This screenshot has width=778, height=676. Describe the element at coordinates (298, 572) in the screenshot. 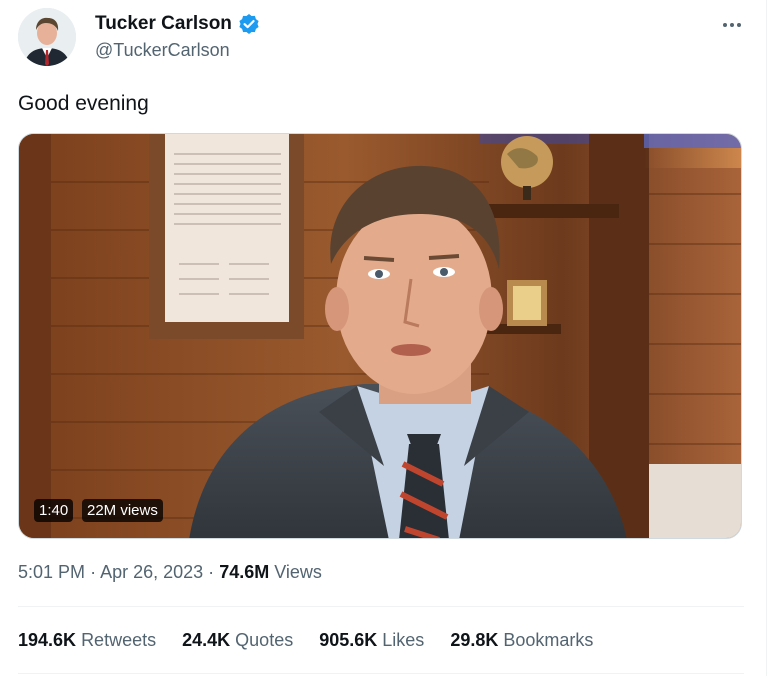

I see `tweet-views-label: Views` at that location.